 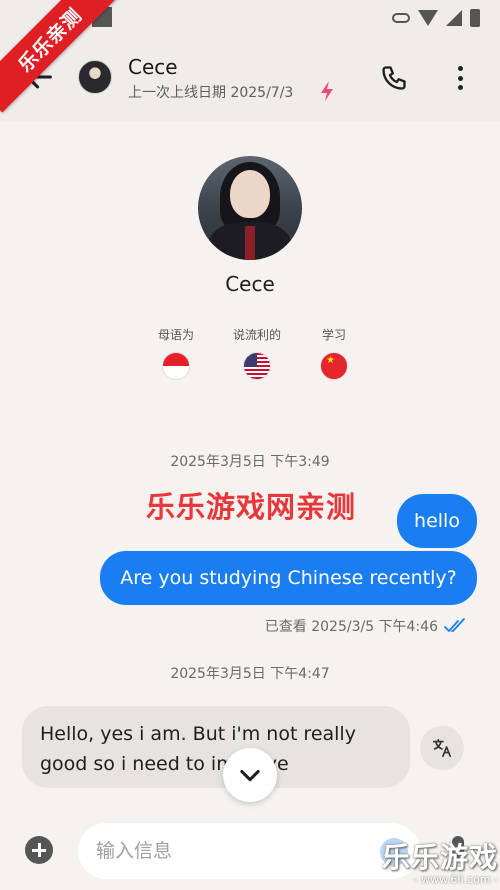 I want to click on wifi-icon, so click(x=428, y=18).